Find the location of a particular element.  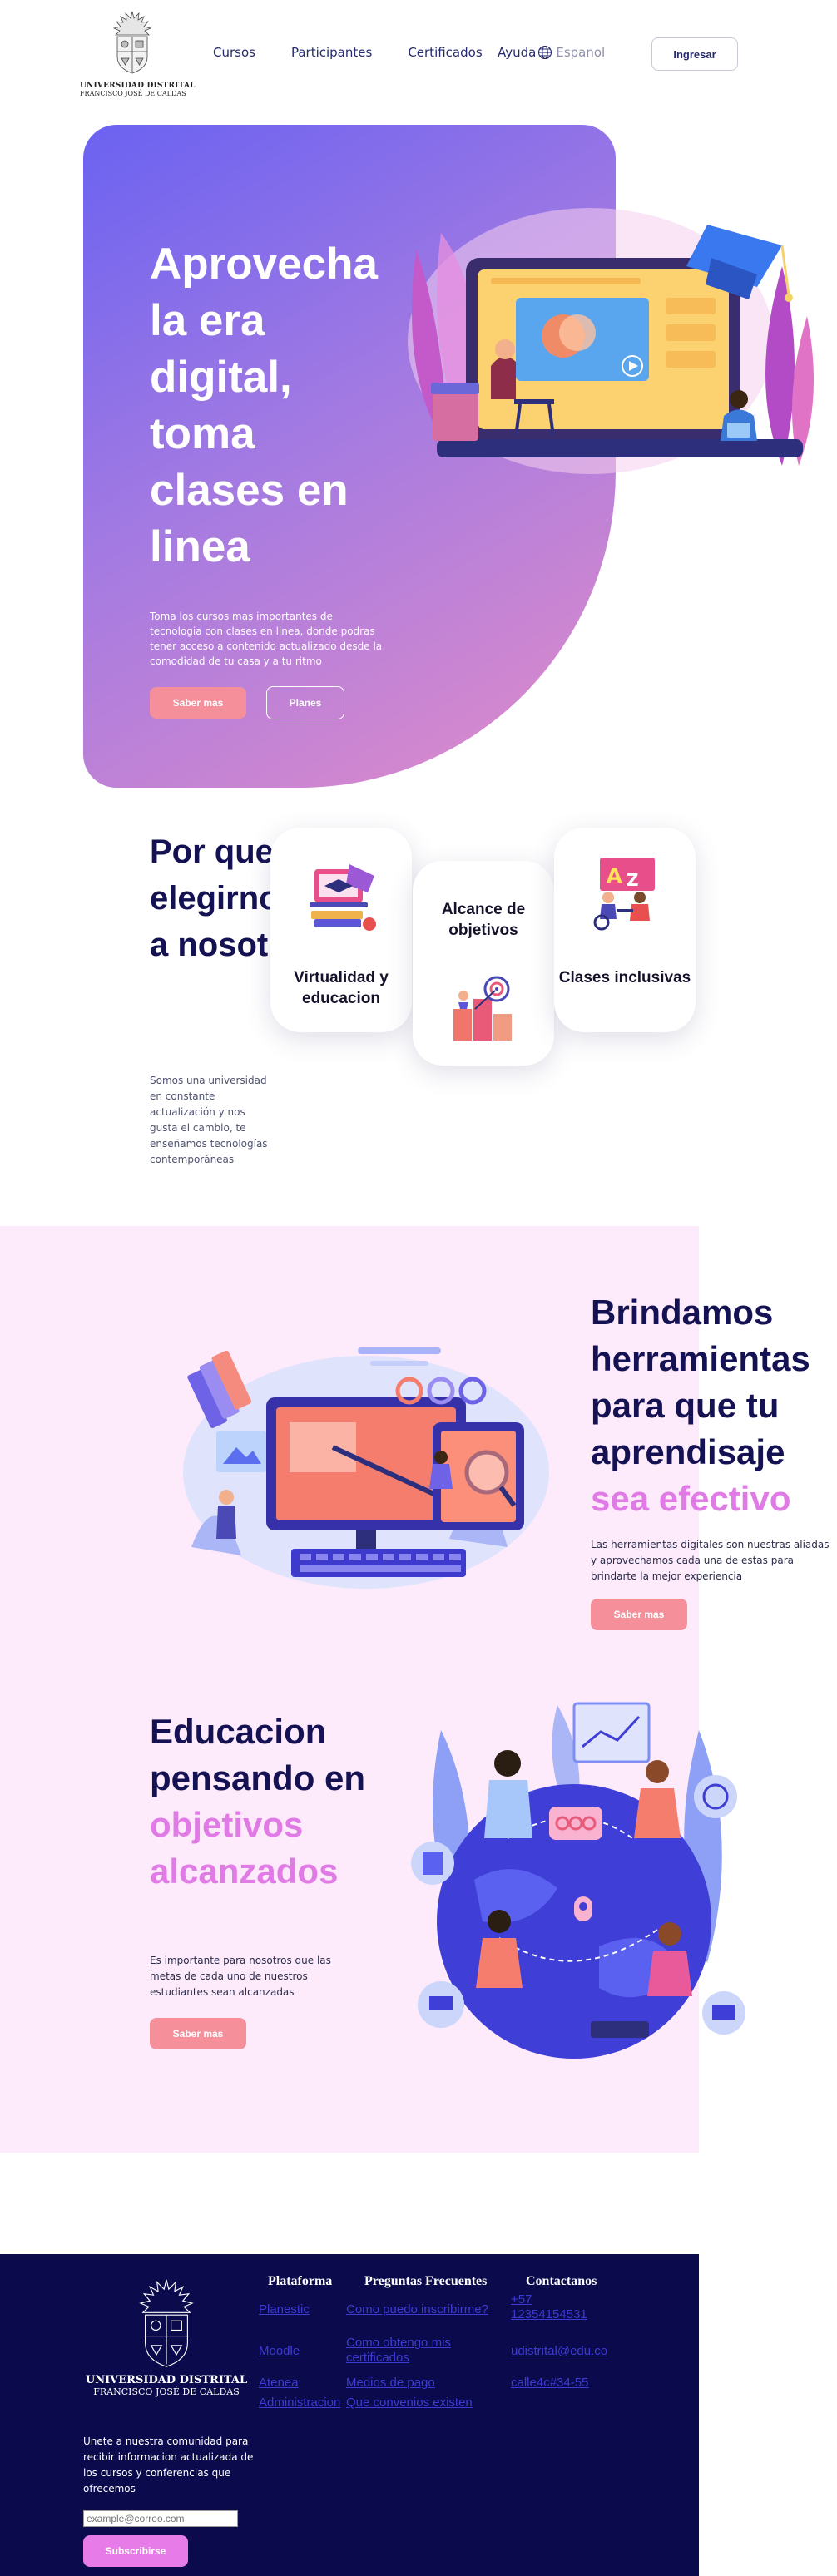

online-class-illustration is located at coordinates (611, 341).